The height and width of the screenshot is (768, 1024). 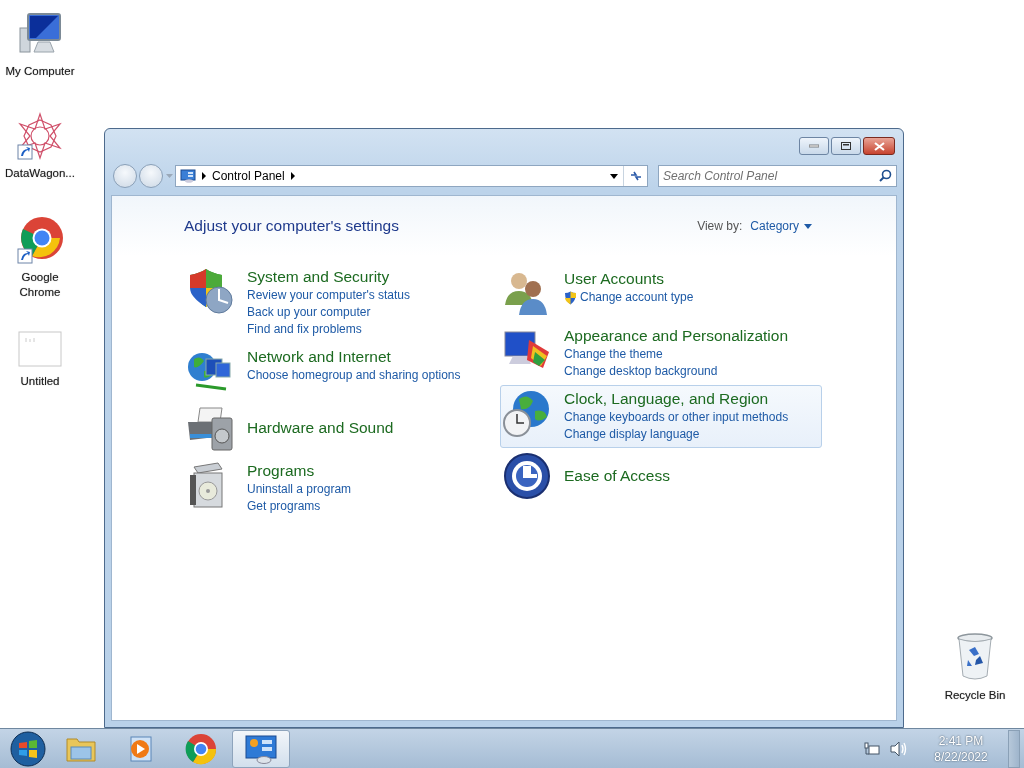 I want to click on task-link: Change keyboards or other input methods, so click(x=676, y=417).